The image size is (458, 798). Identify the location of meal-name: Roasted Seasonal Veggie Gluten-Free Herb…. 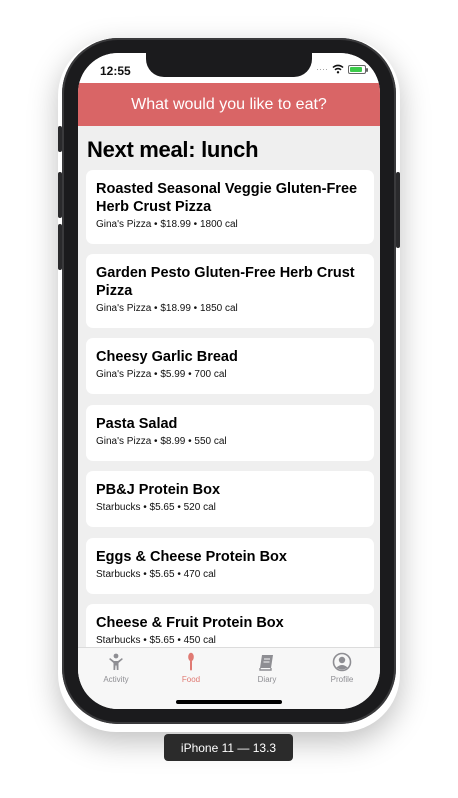
(227, 198).